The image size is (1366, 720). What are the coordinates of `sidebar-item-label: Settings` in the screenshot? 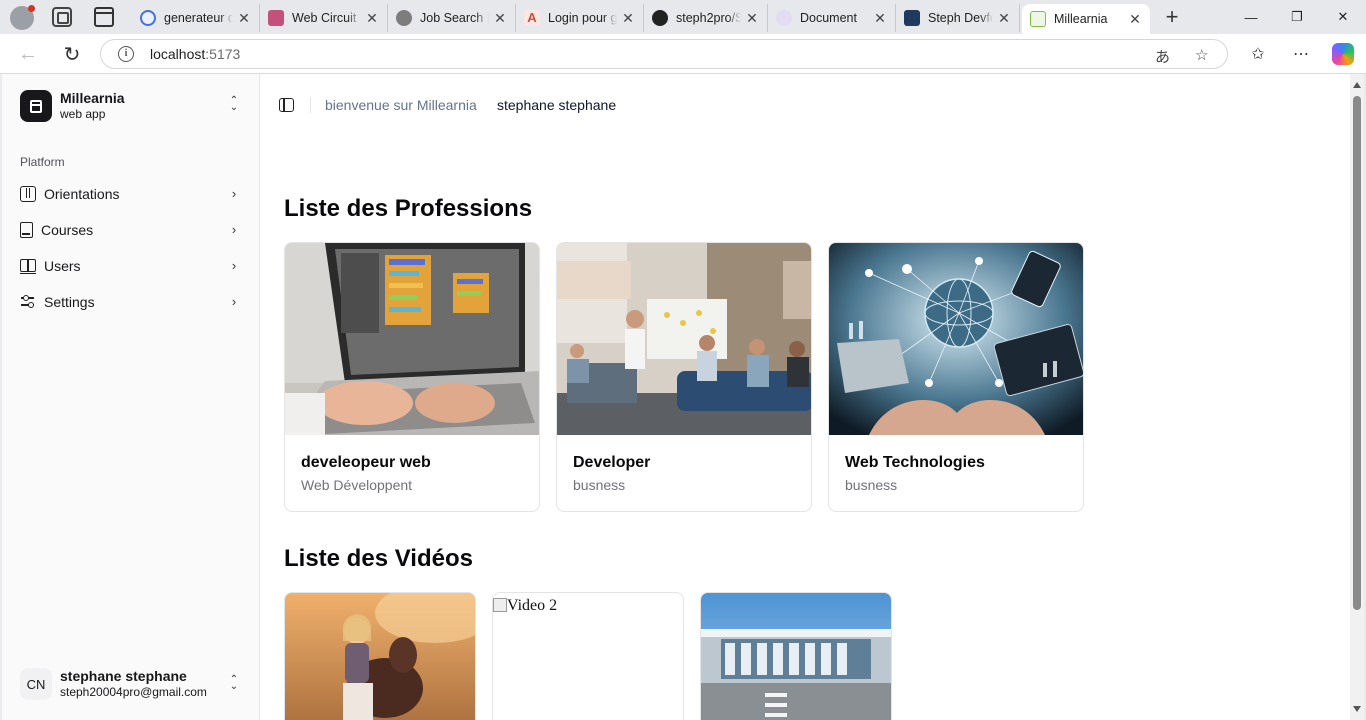 It's located at (69, 302).